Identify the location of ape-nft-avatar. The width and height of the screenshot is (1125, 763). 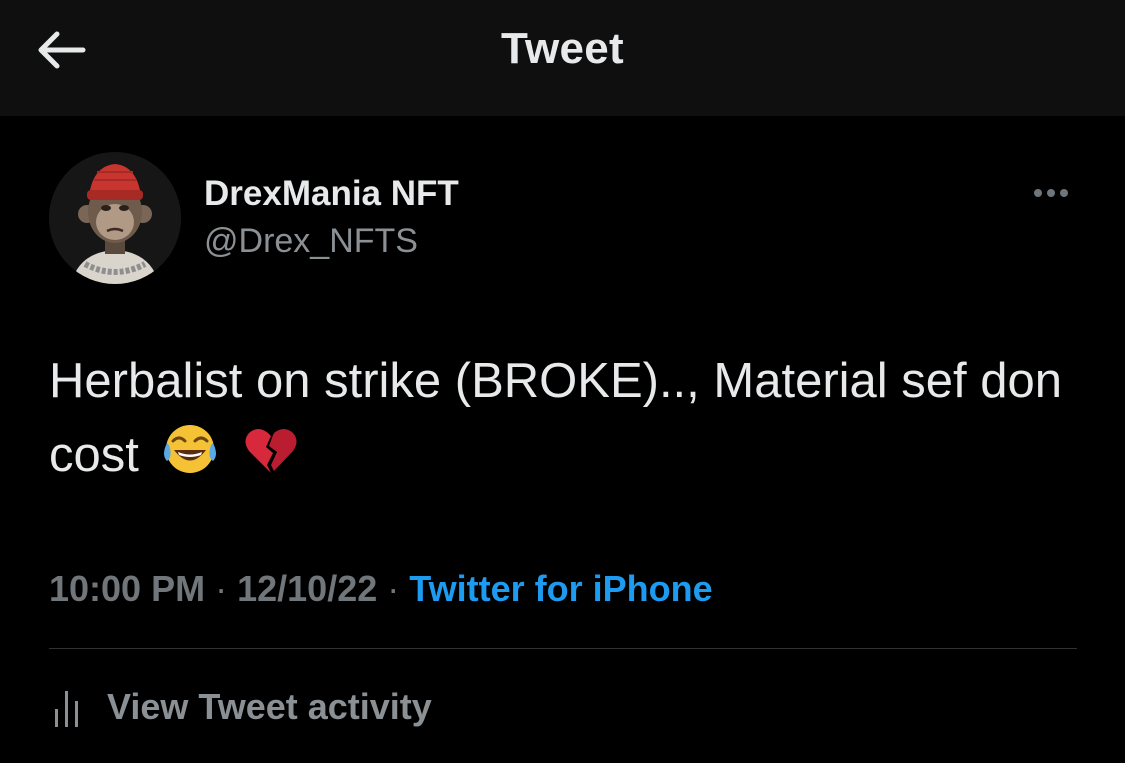
(115, 218).